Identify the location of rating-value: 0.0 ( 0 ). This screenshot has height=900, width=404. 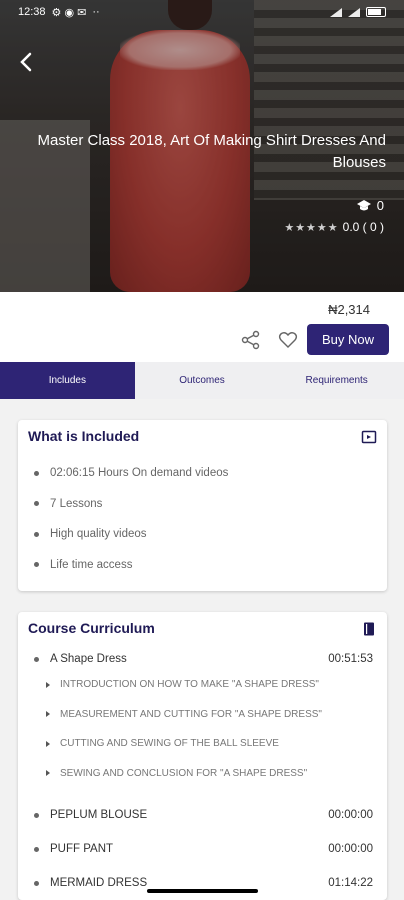
(363, 227).